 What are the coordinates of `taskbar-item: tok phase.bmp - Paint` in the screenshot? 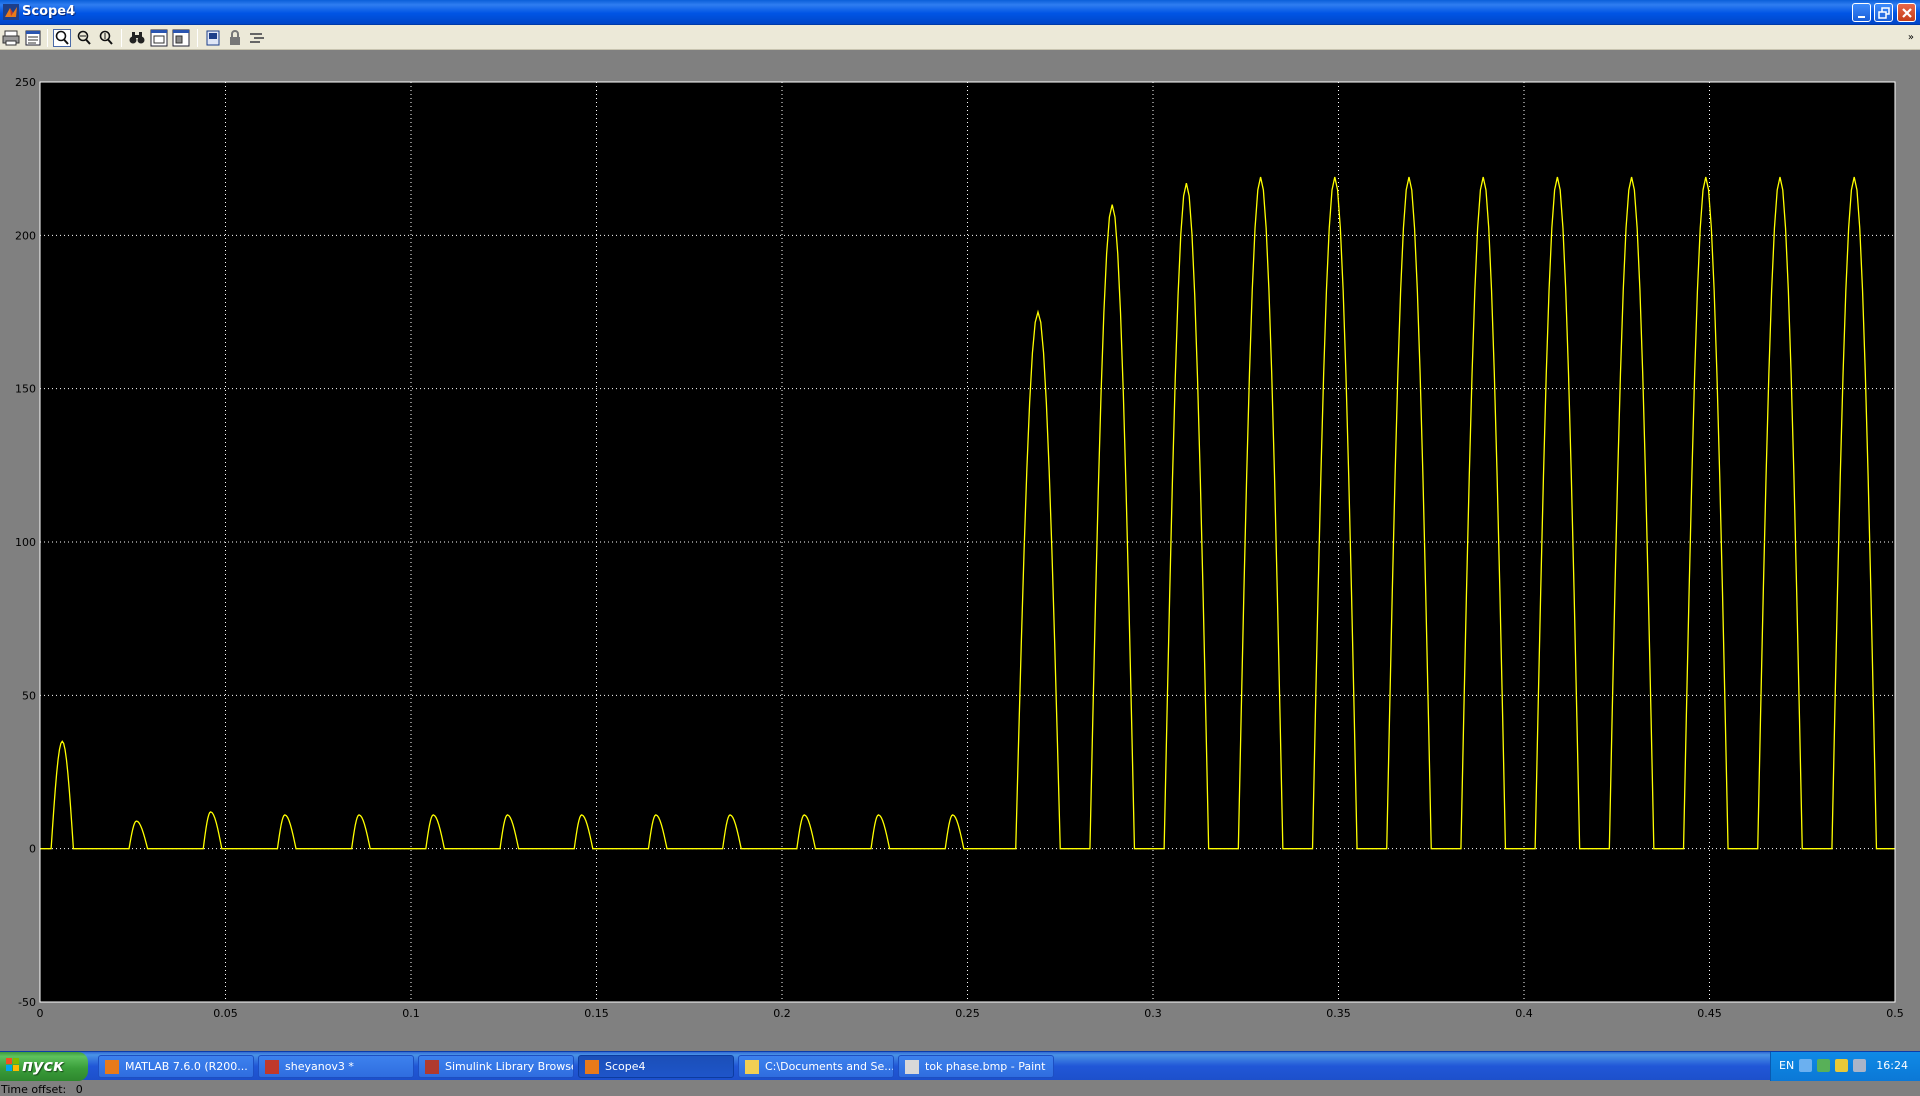 It's located at (976, 1066).